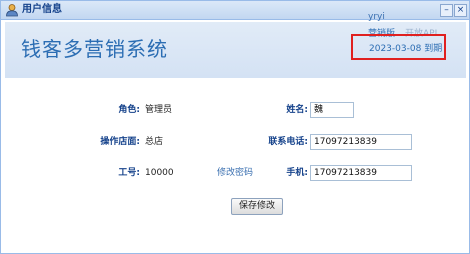 This screenshot has width=470, height=254. Describe the element at coordinates (376, 17) in the screenshot. I see `current-user-name: yryi` at that location.